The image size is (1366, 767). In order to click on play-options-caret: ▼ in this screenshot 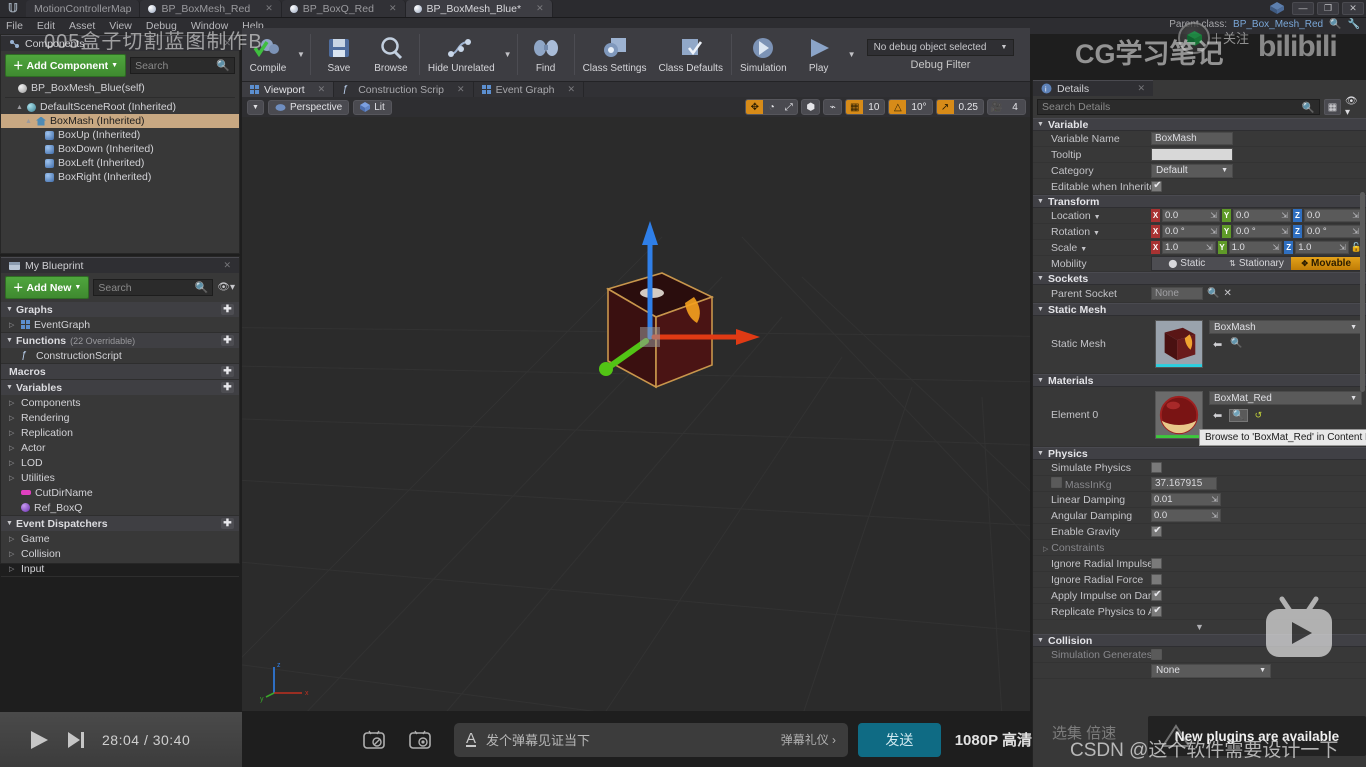, I will do `click(852, 54)`.